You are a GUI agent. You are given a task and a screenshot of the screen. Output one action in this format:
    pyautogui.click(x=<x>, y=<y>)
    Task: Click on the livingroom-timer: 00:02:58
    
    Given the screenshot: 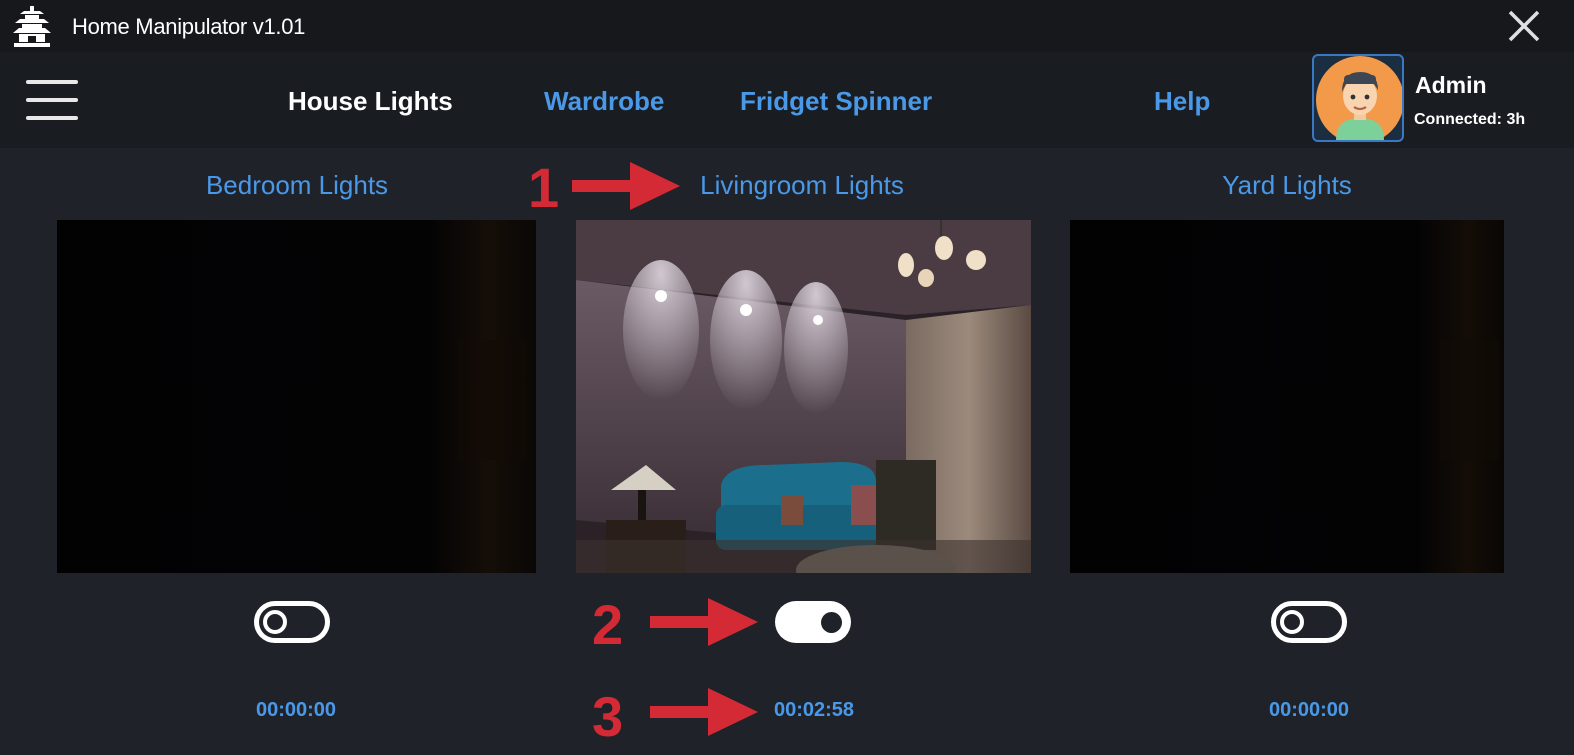 What is the action you would take?
    pyautogui.click(x=814, y=710)
    